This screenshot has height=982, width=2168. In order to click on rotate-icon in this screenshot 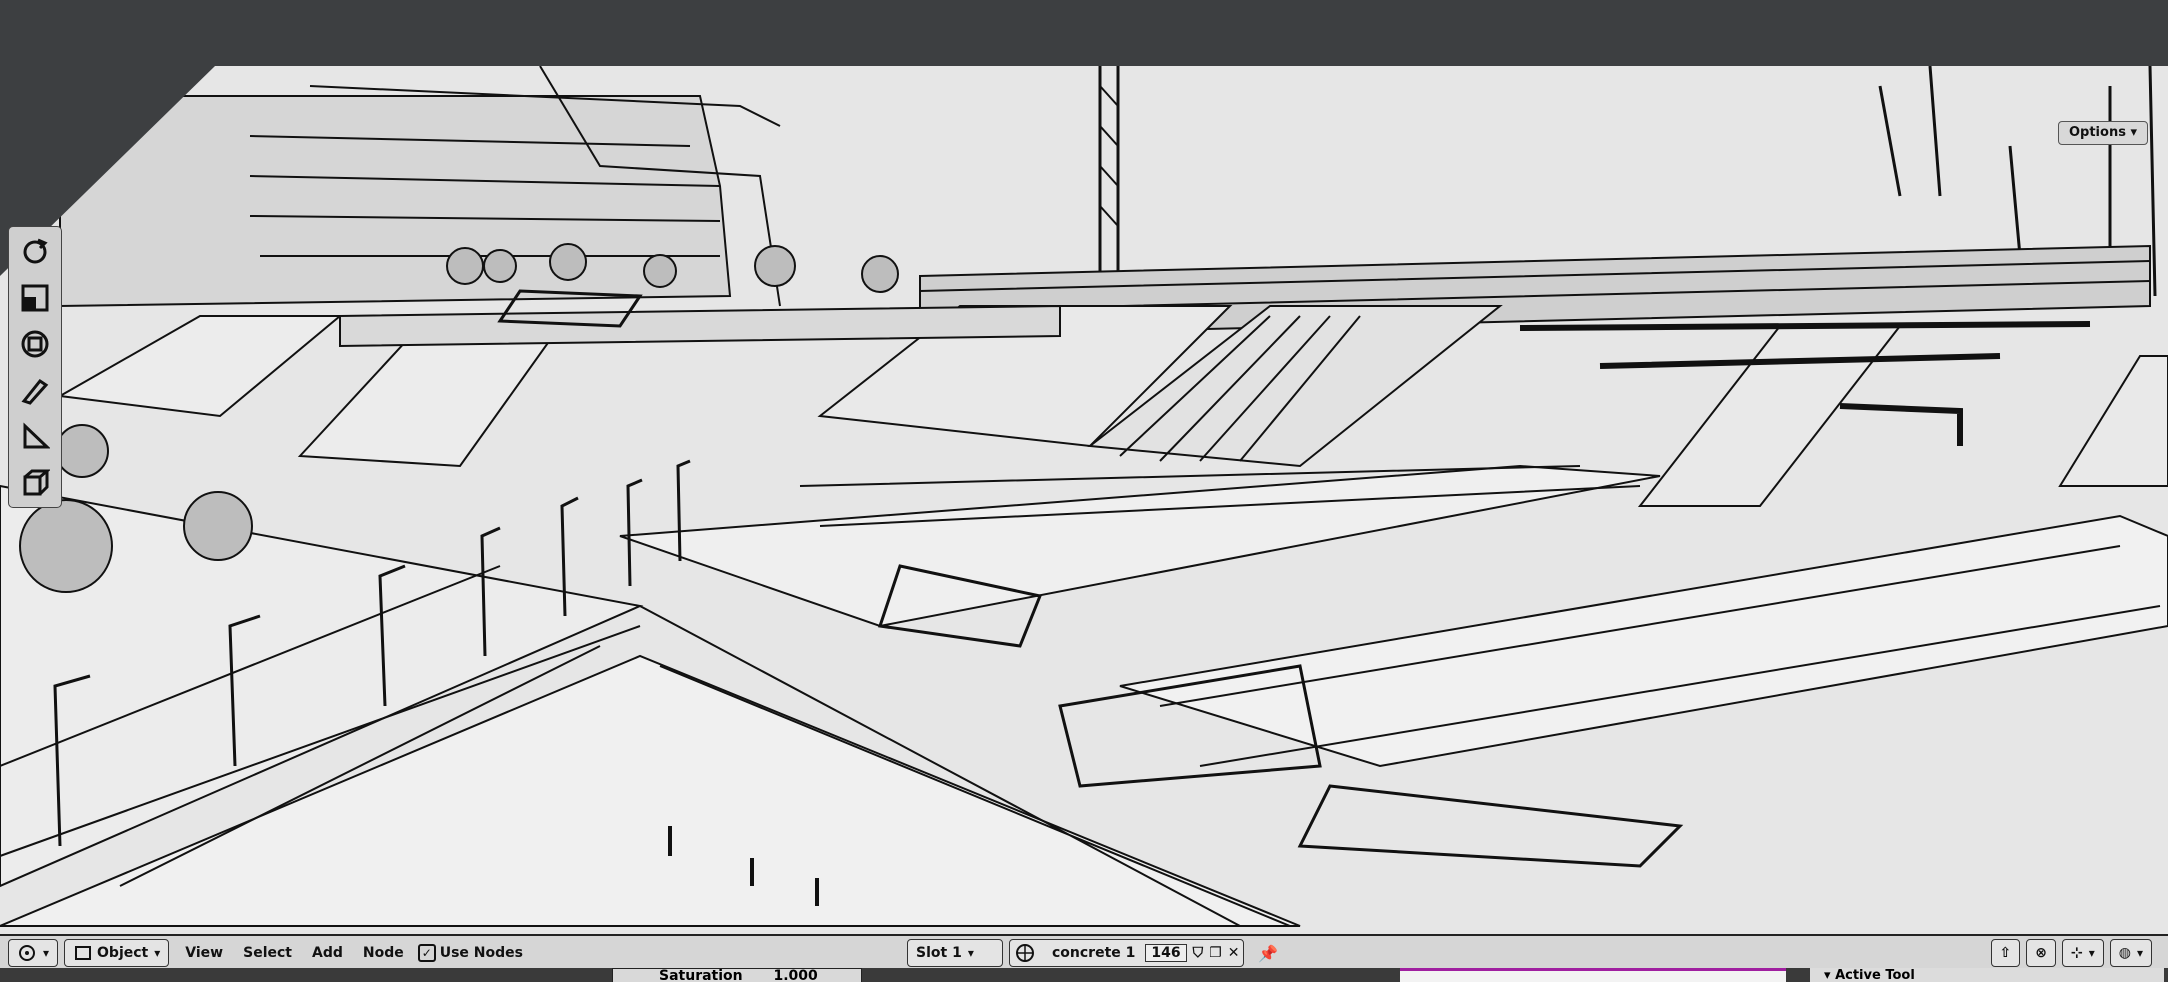, I will do `click(35, 251)`.